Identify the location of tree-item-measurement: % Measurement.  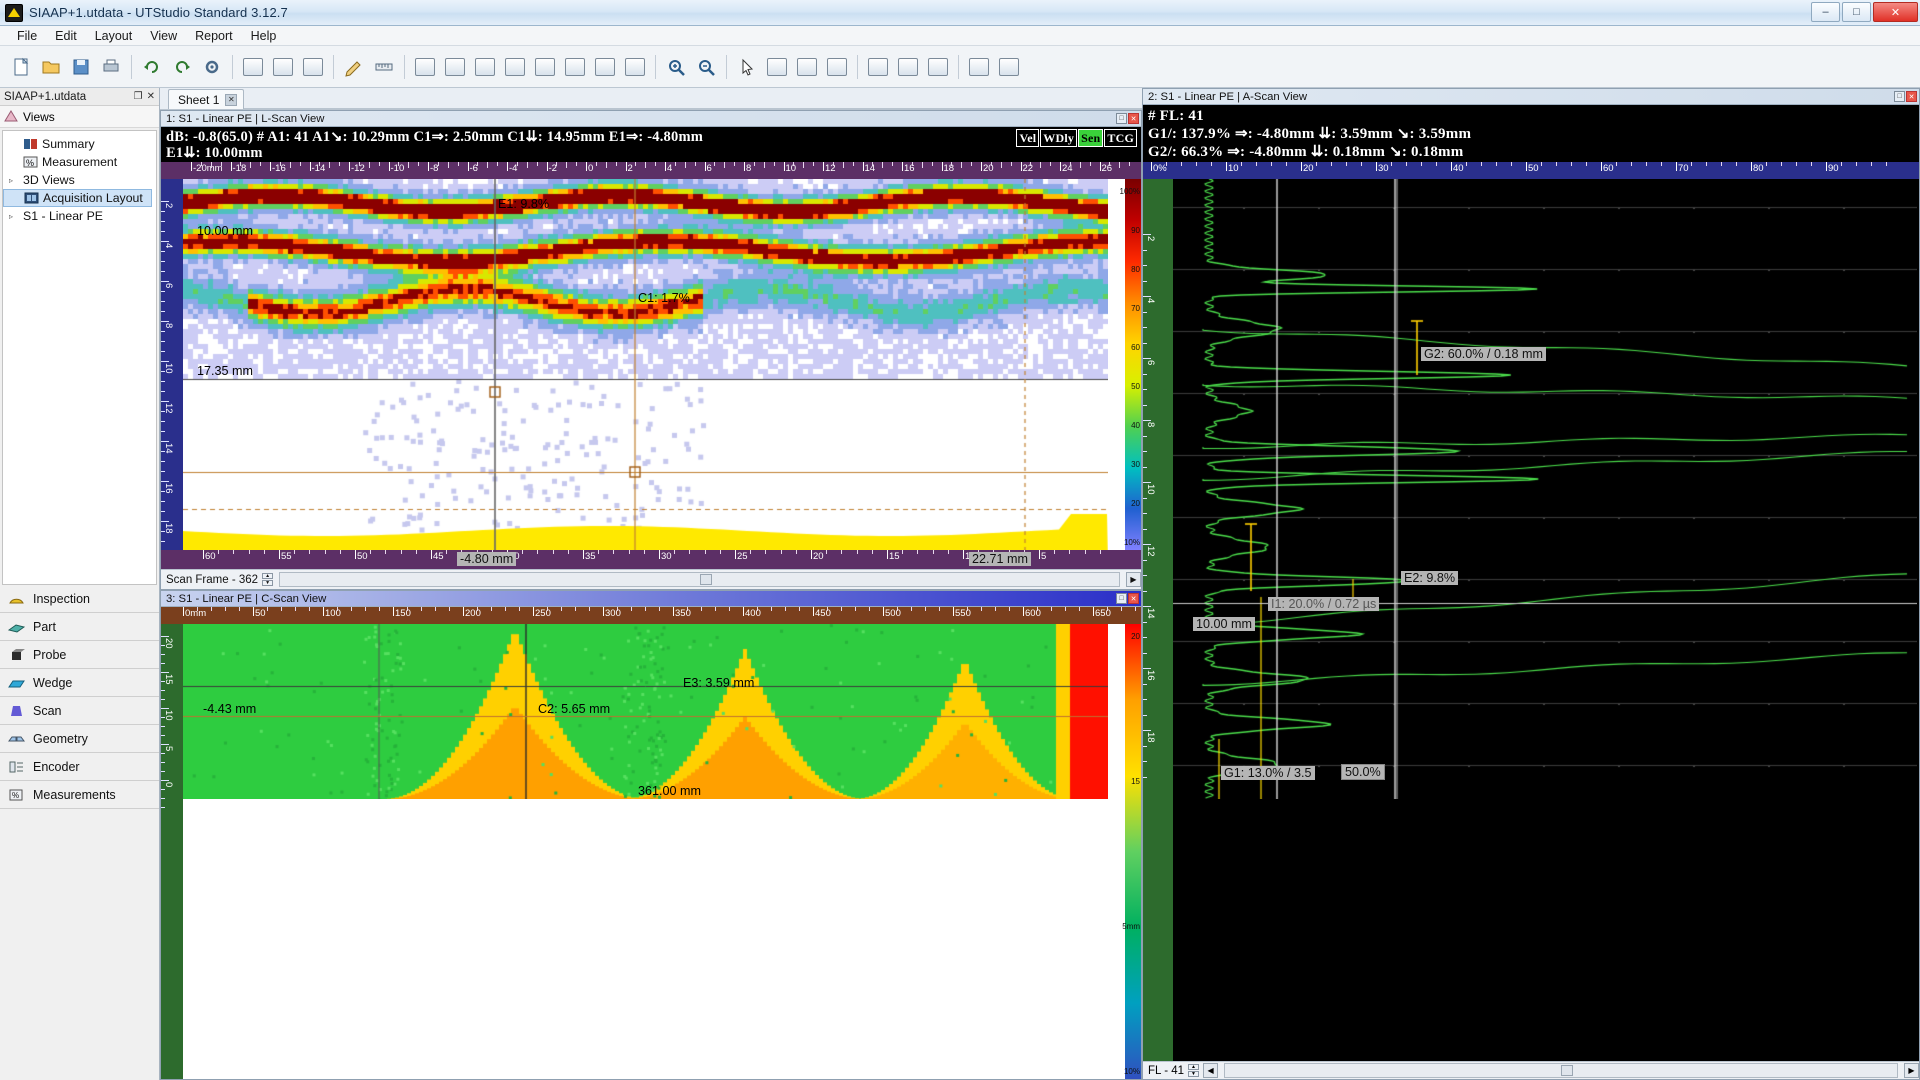
(79, 162).